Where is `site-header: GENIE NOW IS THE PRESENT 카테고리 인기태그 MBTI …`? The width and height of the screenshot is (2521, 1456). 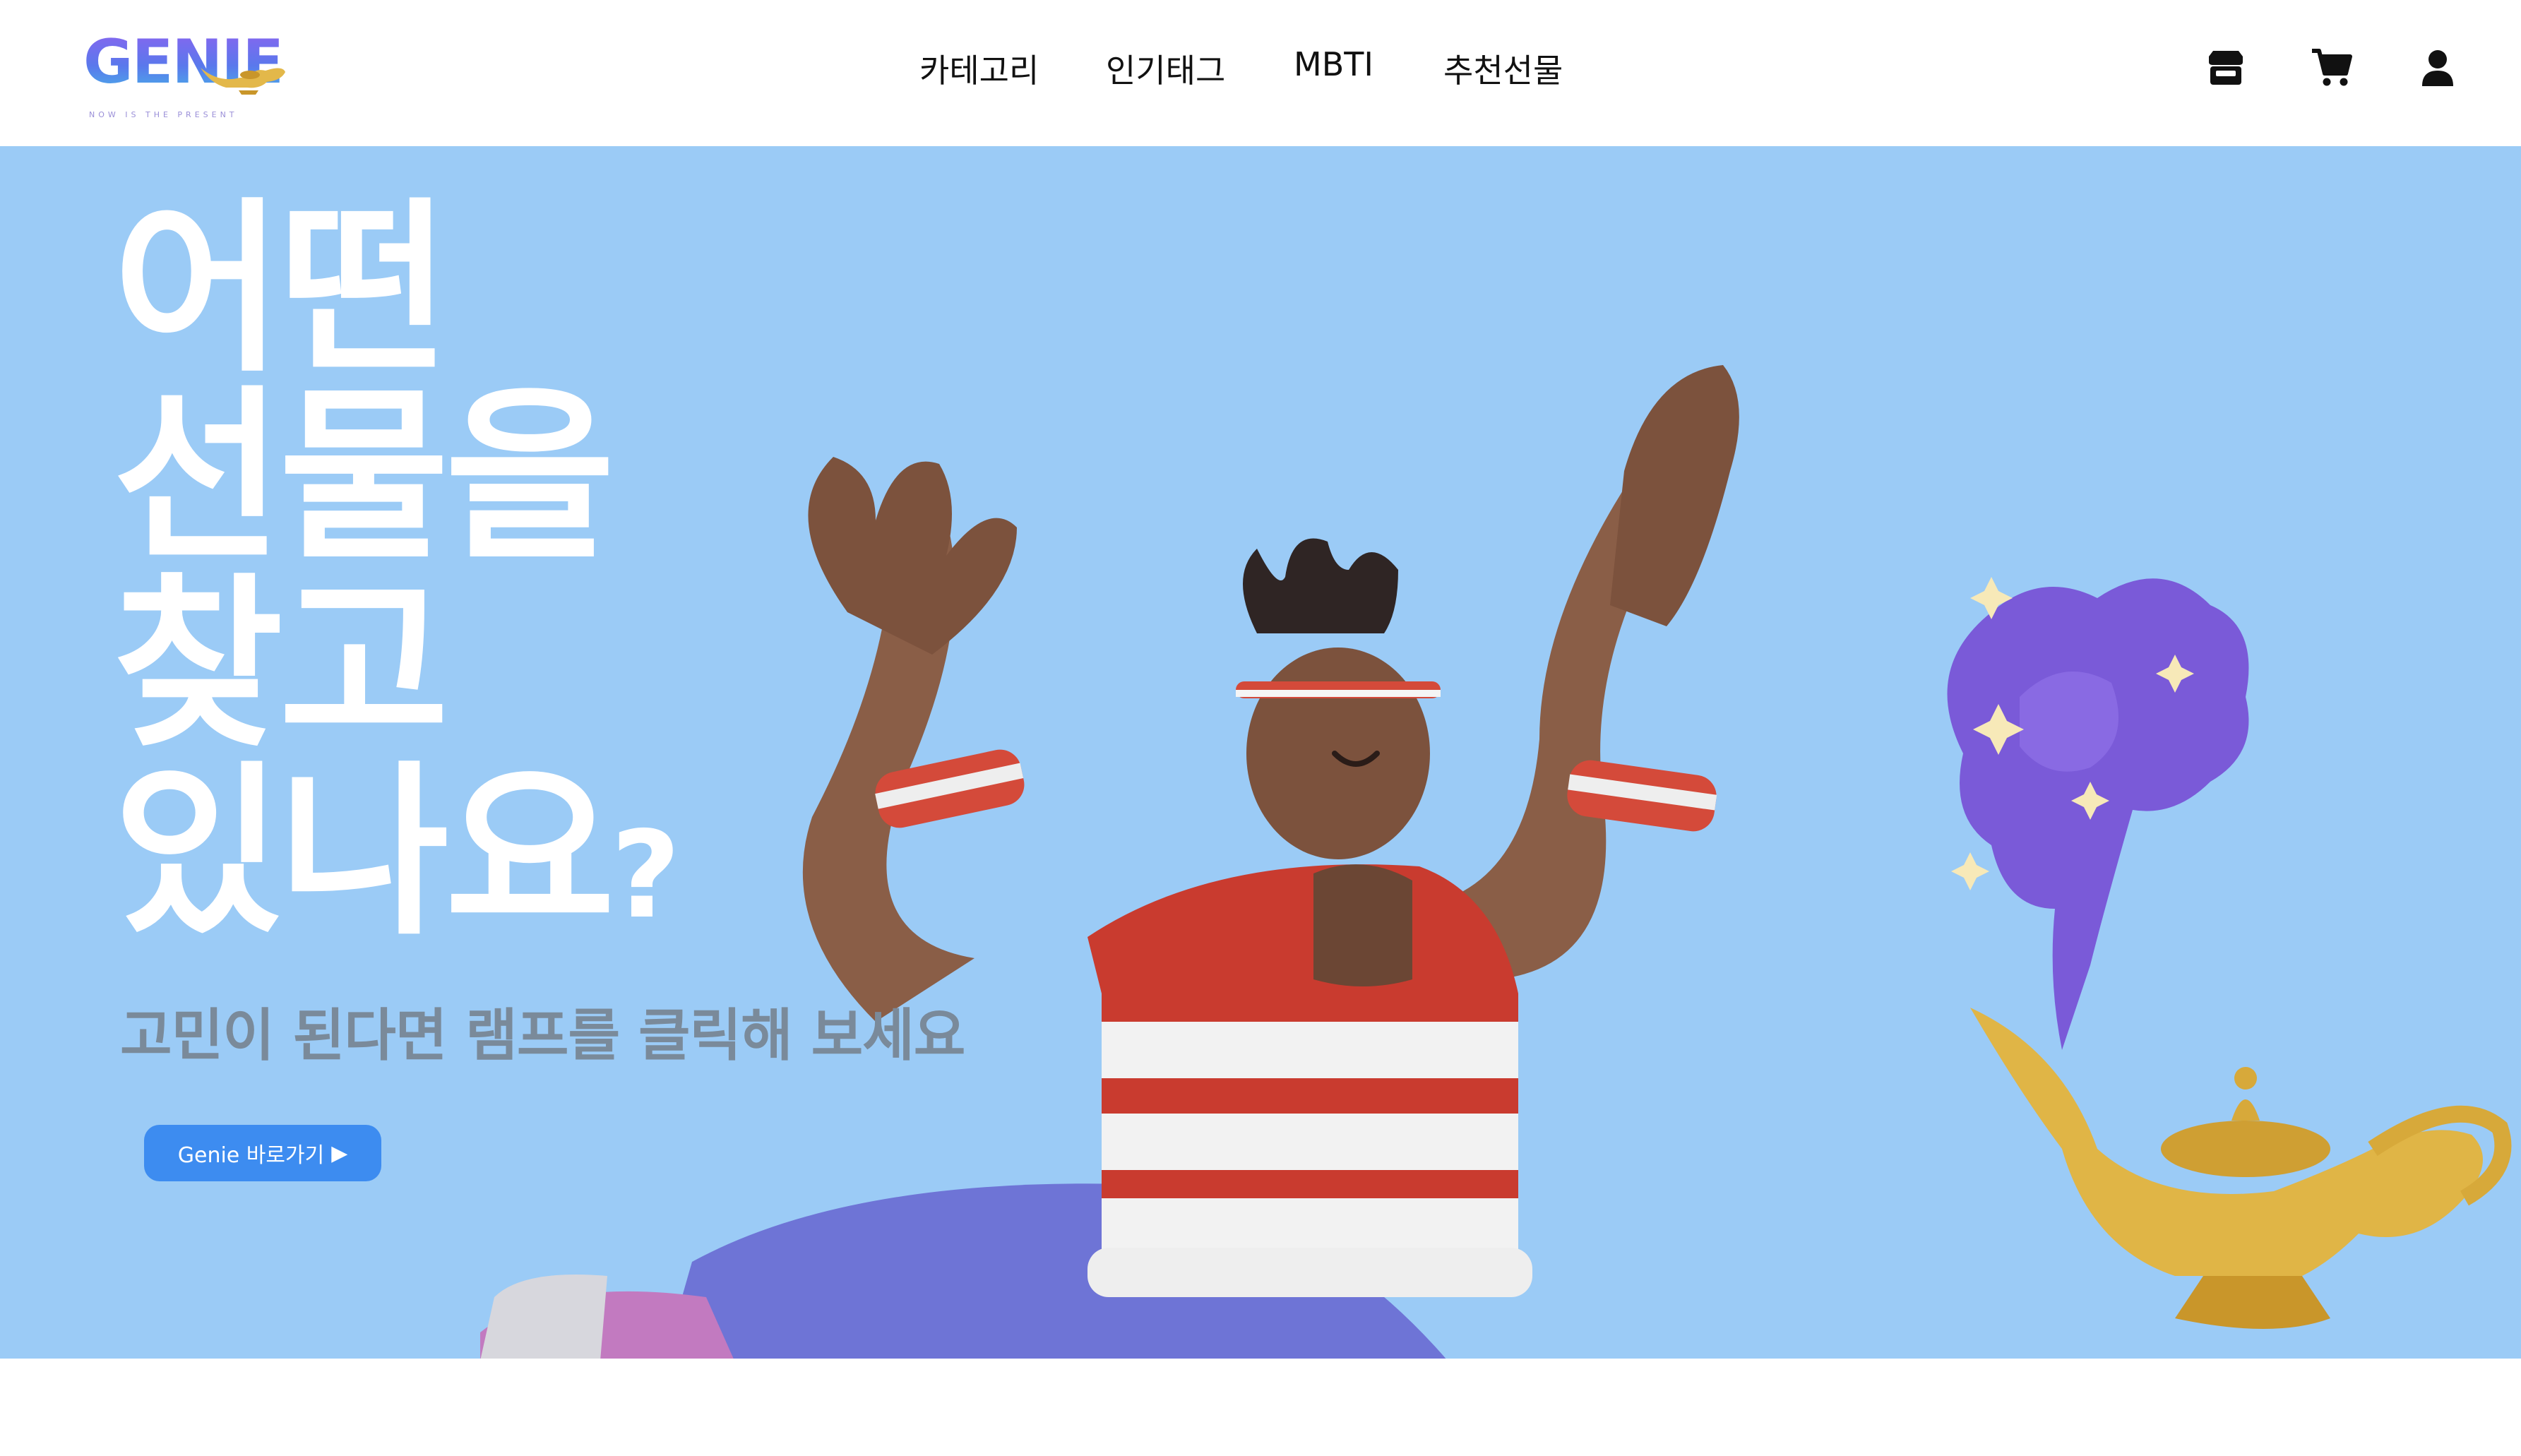
site-header: GENIE NOW IS THE PRESENT 카테고리 인기태그 MBTI … is located at coordinates (1260, 73).